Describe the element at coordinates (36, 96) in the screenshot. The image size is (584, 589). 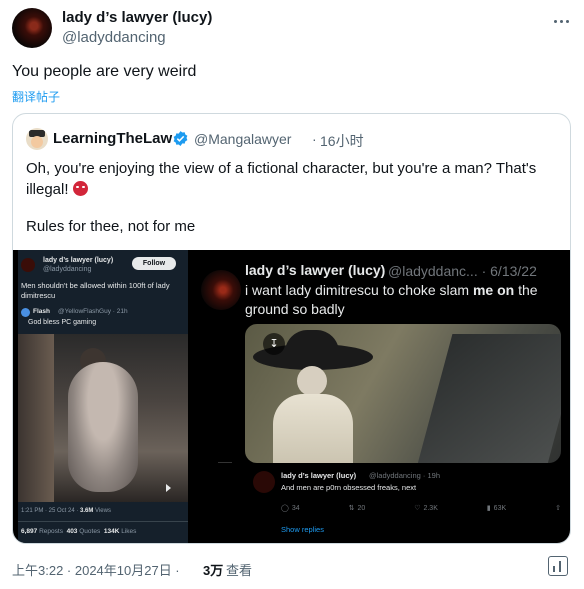
I see `translate-post-link: 翻译帖子` at that location.